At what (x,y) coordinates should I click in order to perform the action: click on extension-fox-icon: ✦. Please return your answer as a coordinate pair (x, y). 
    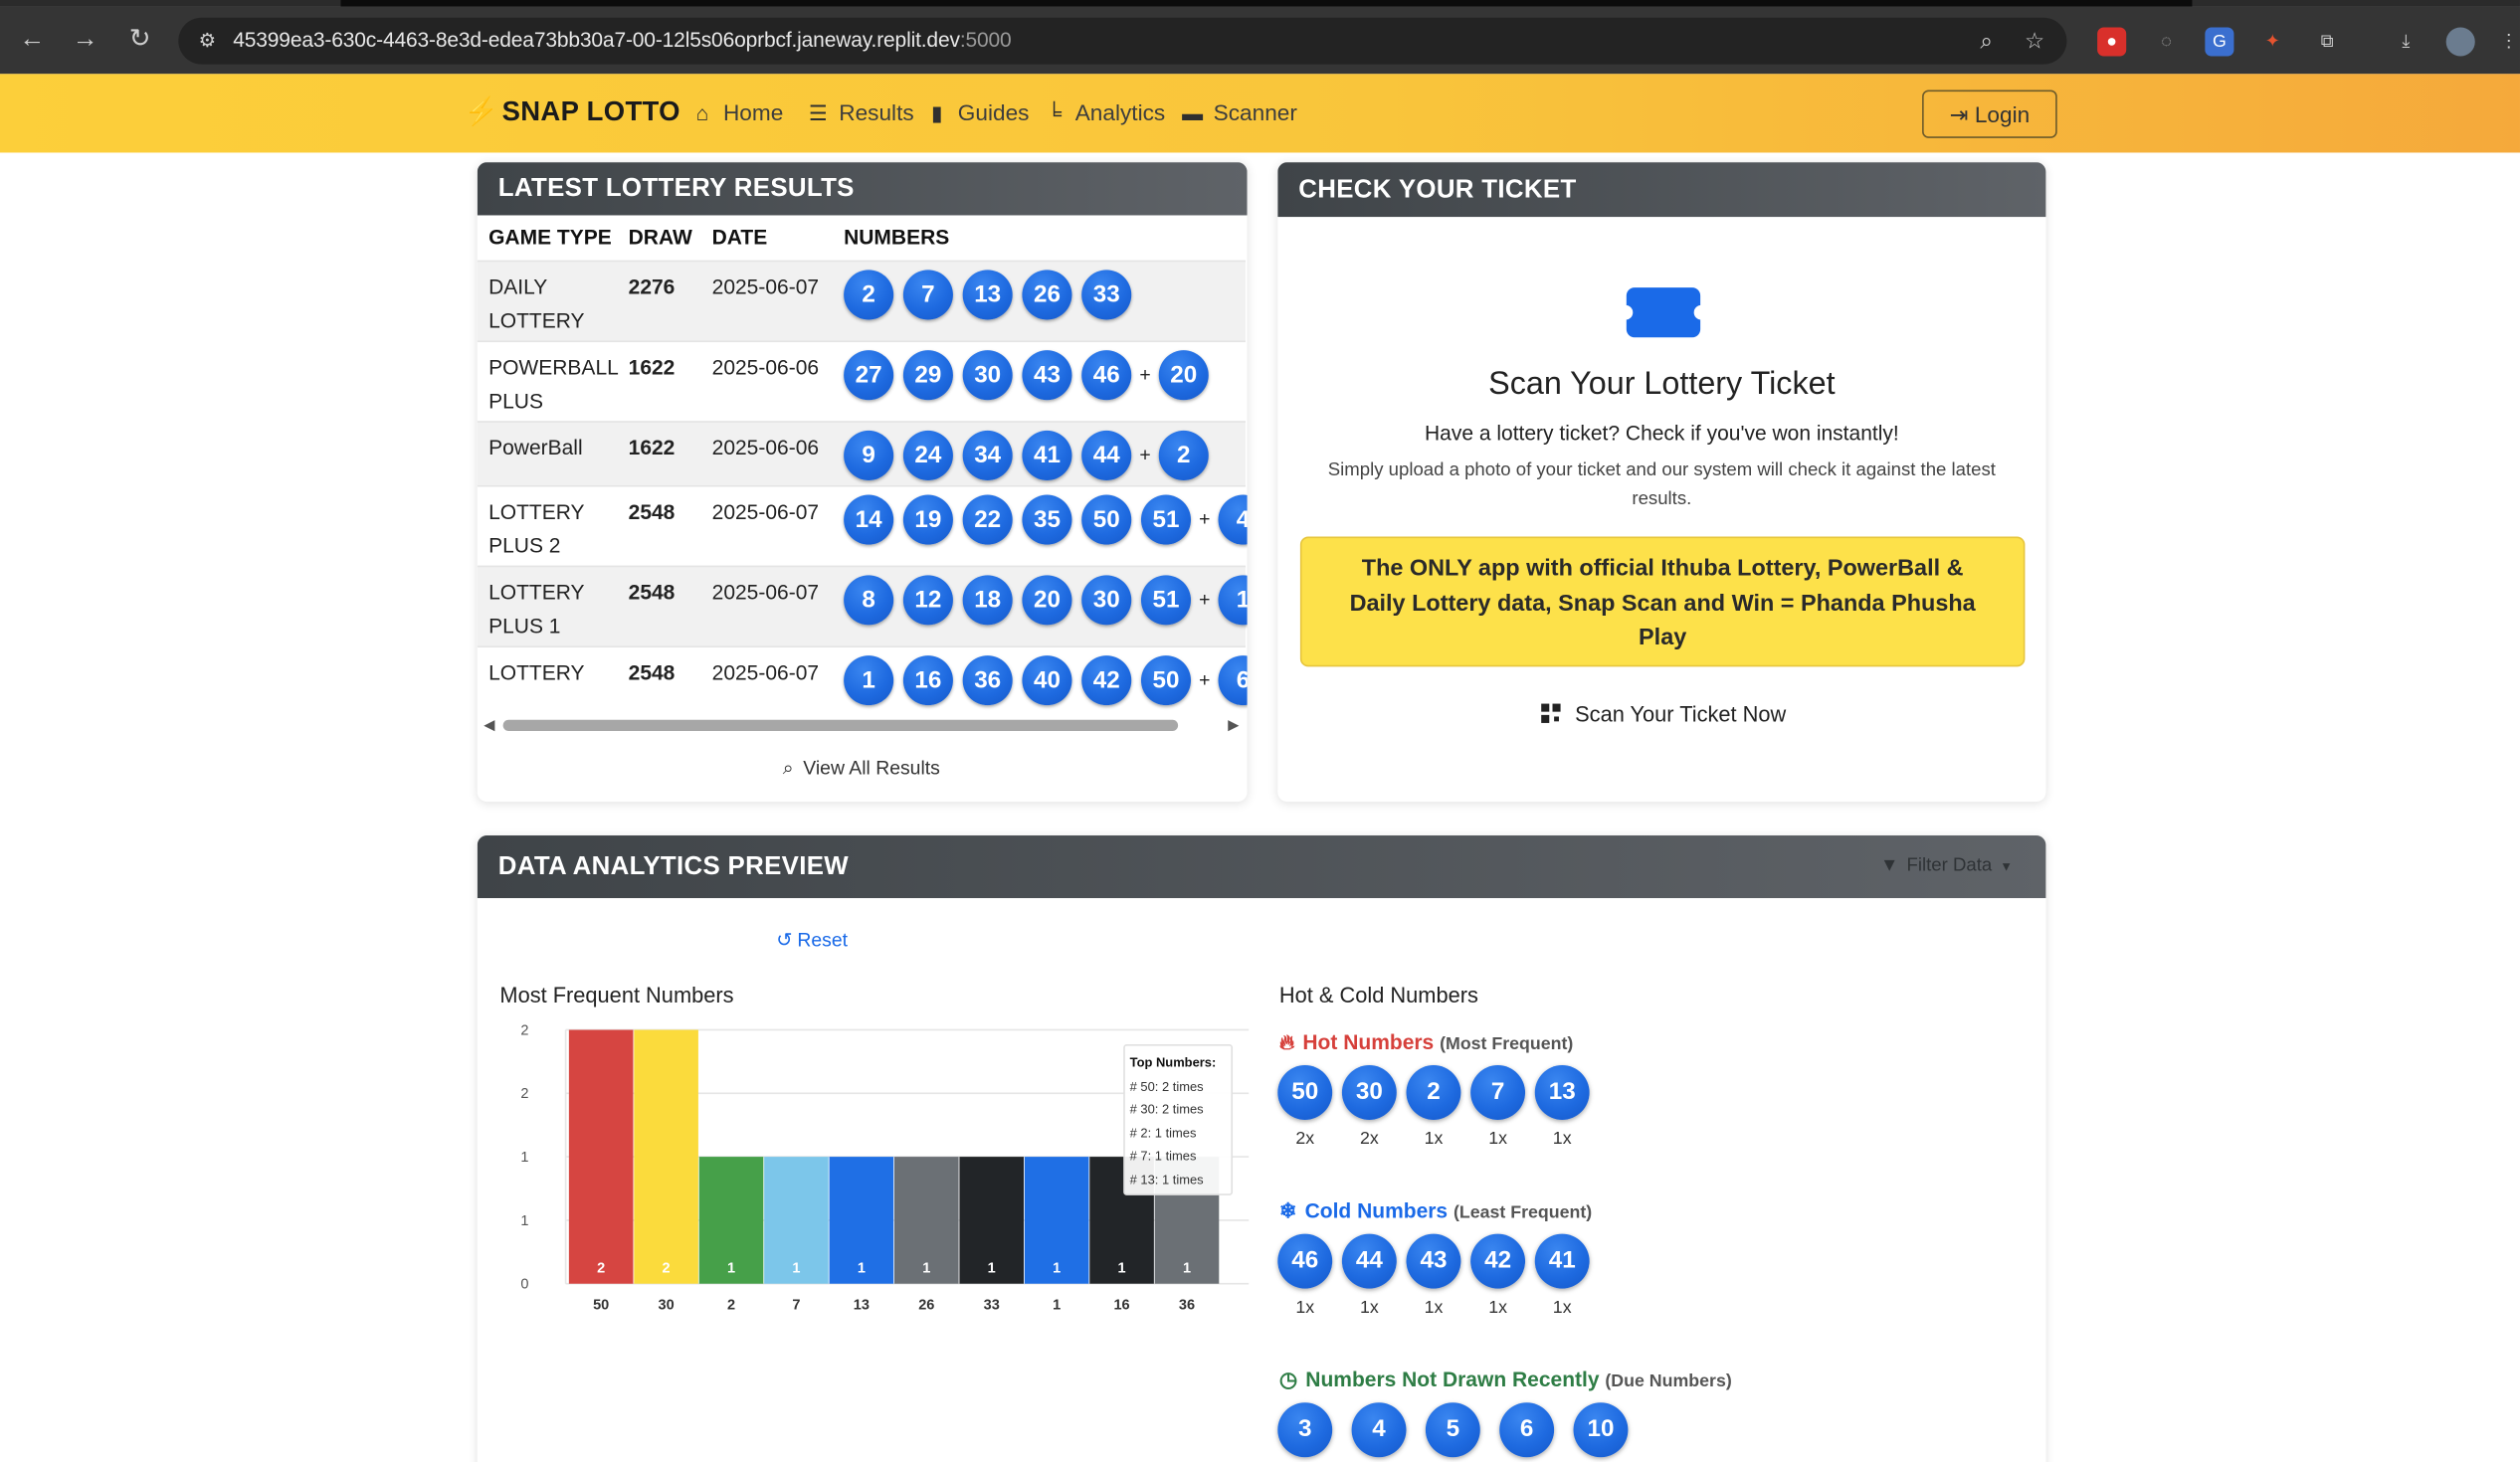
    Looking at the image, I should click on (2272, 41).